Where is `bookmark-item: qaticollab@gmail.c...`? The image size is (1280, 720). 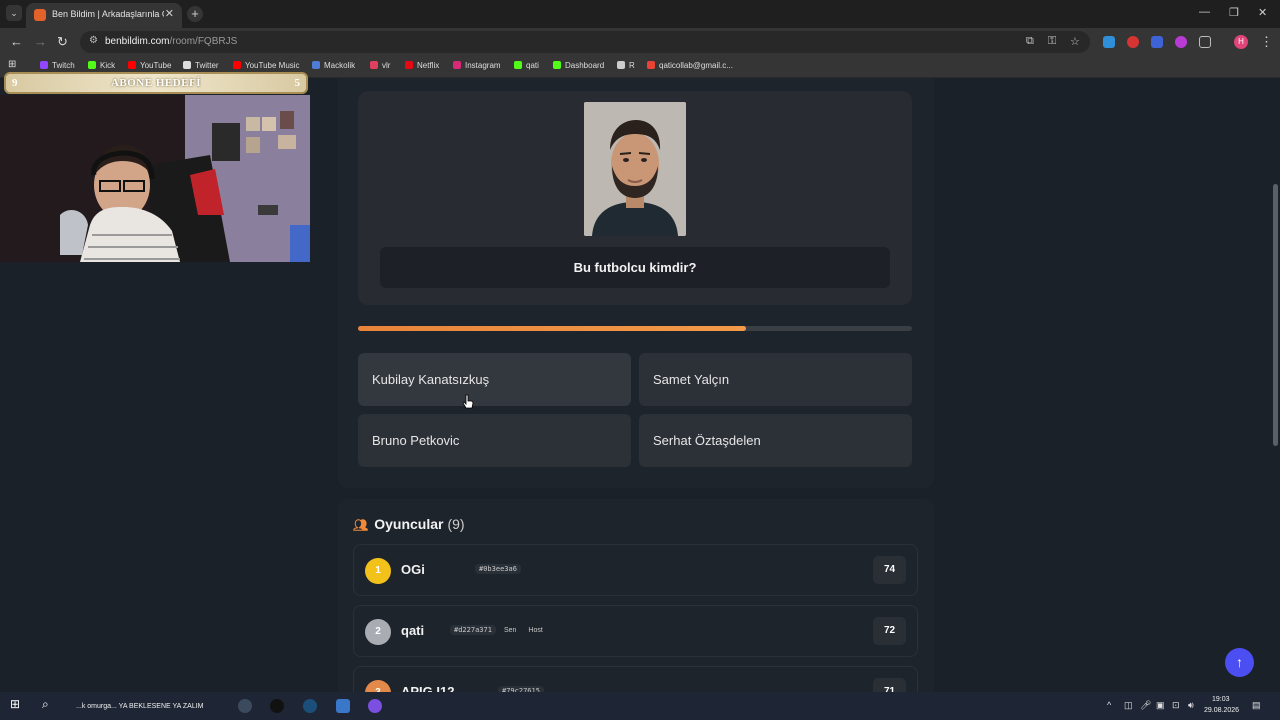
bookmark-item: qaticollab@gmail.c... is located at coordinates (690, 65).